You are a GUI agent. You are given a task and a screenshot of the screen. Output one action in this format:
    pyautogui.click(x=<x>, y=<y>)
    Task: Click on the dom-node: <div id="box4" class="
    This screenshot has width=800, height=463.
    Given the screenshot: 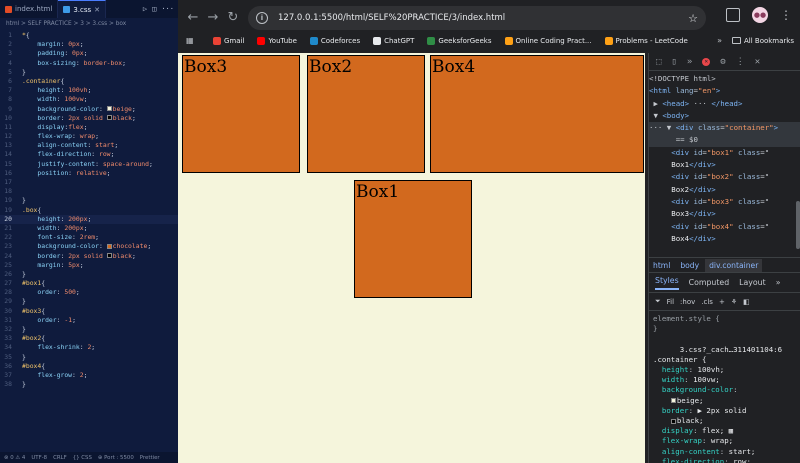 What is the action you would take?
    pyautogui.click(x=724, y=227)
    